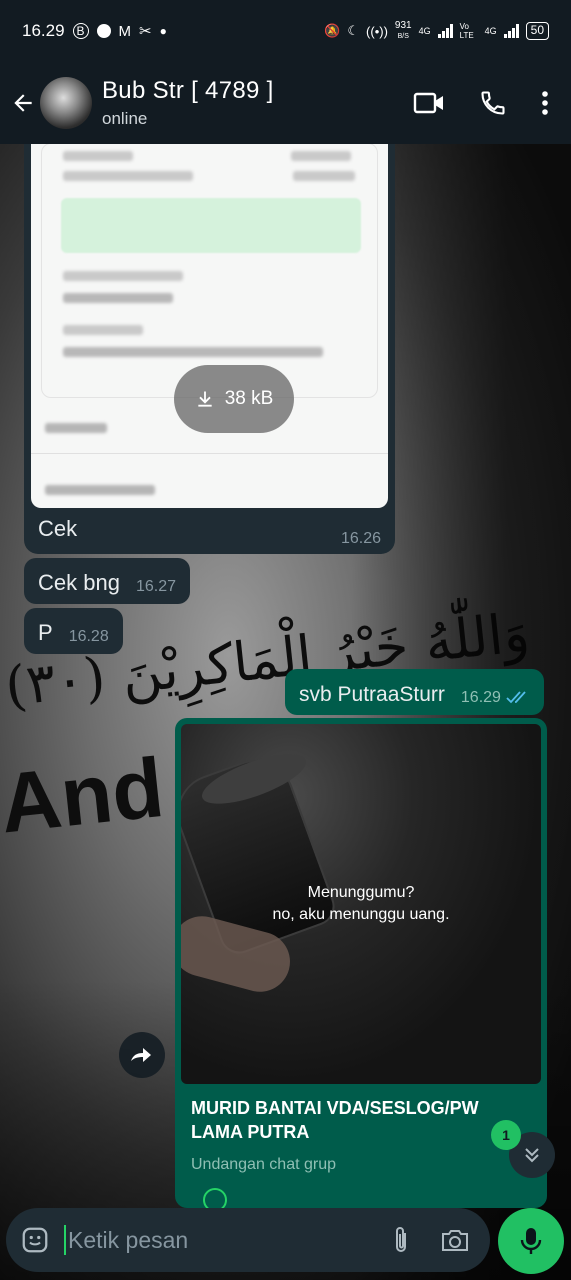 This screenshot has height=1280, width=571. I want to click on contact-info: Bub Str [ 4789 ] online, so click(188, 103).